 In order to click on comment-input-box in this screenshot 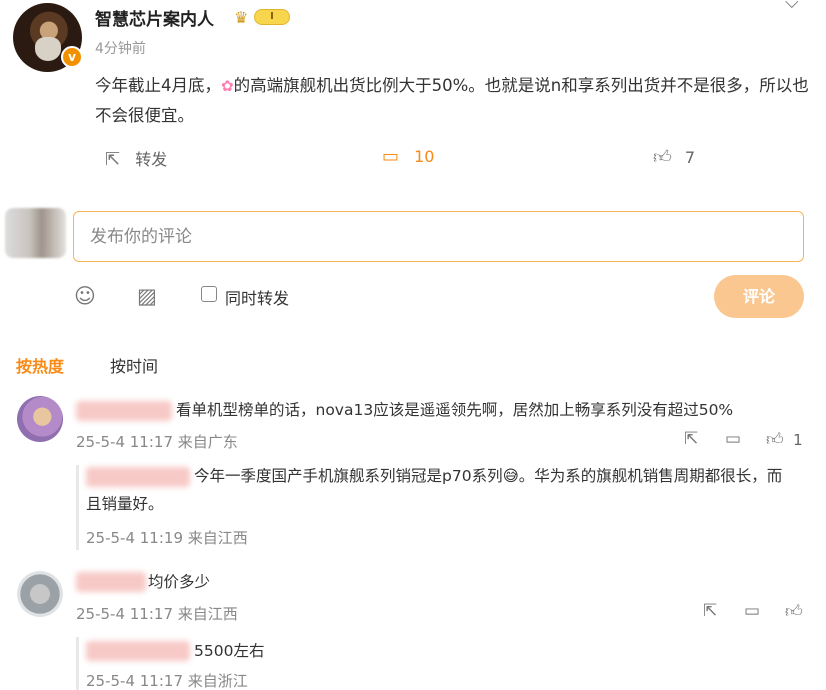, I will do `click(438, 236)`.